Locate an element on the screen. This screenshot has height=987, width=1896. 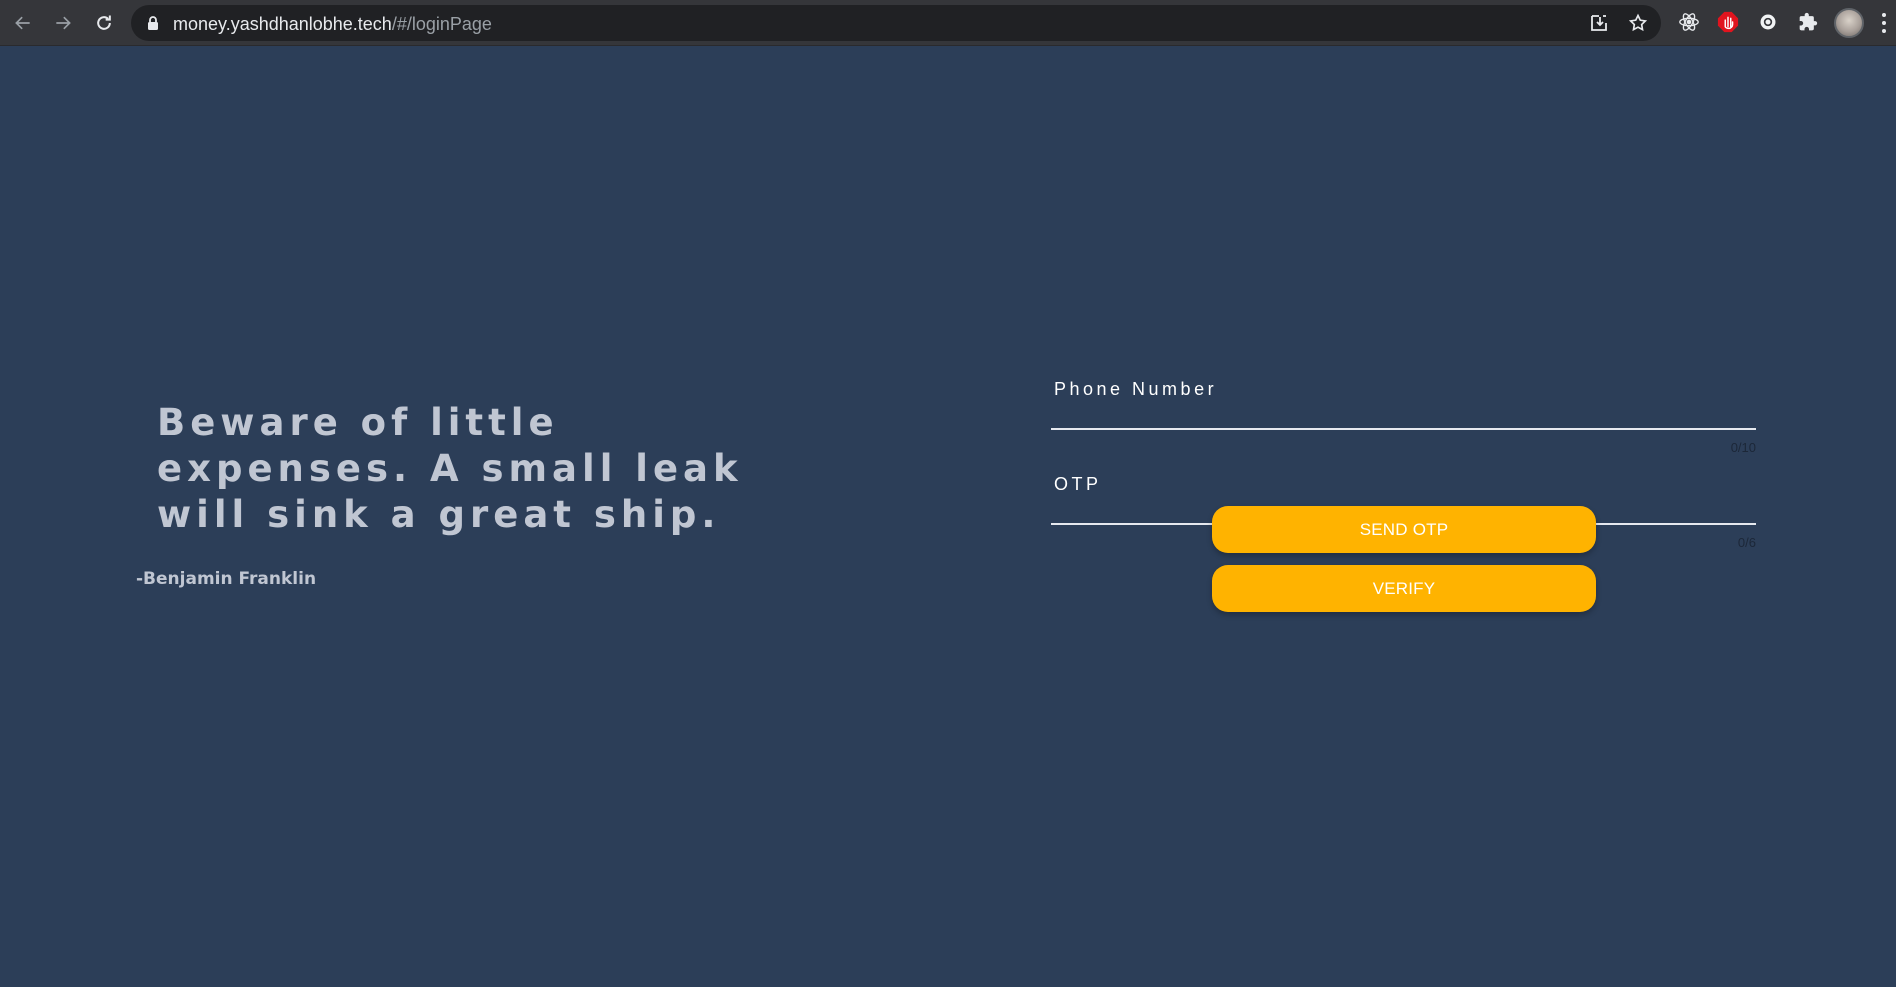
phone-number-field: Phone Number 0/10 is located at coordinates (1403, 410).